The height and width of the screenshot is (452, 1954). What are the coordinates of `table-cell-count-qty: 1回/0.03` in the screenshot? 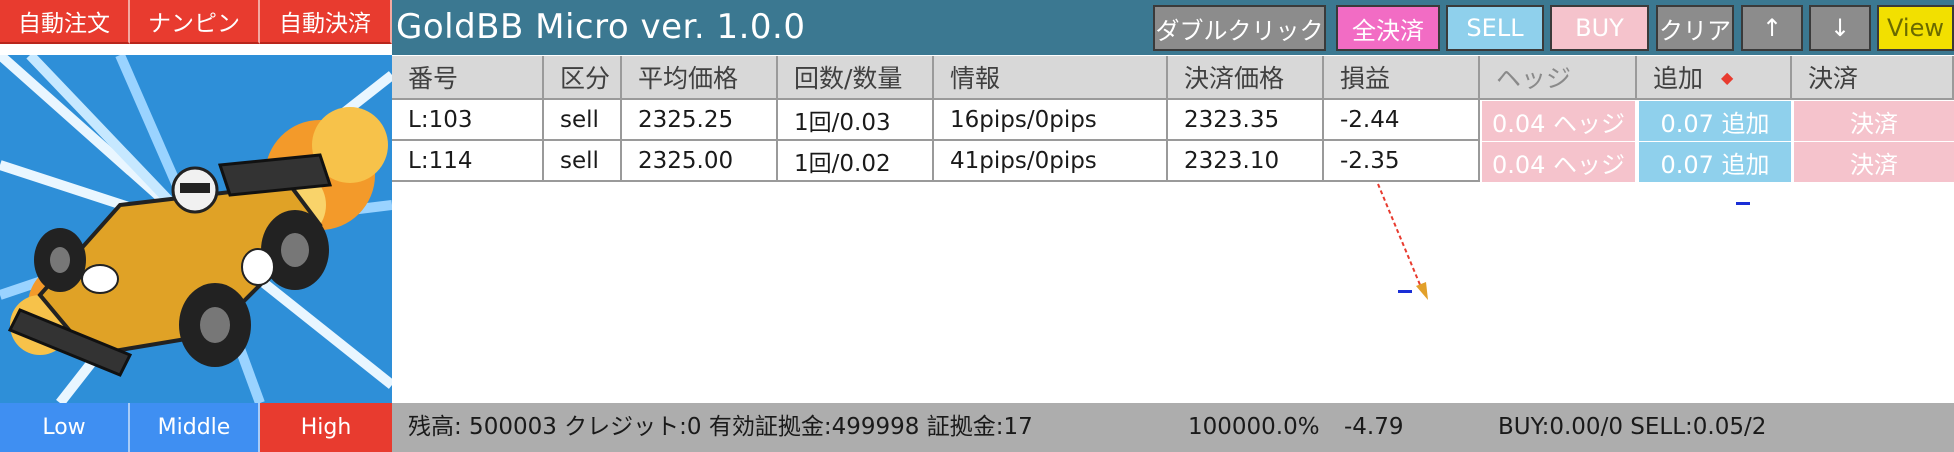 It's located at (856, 120).